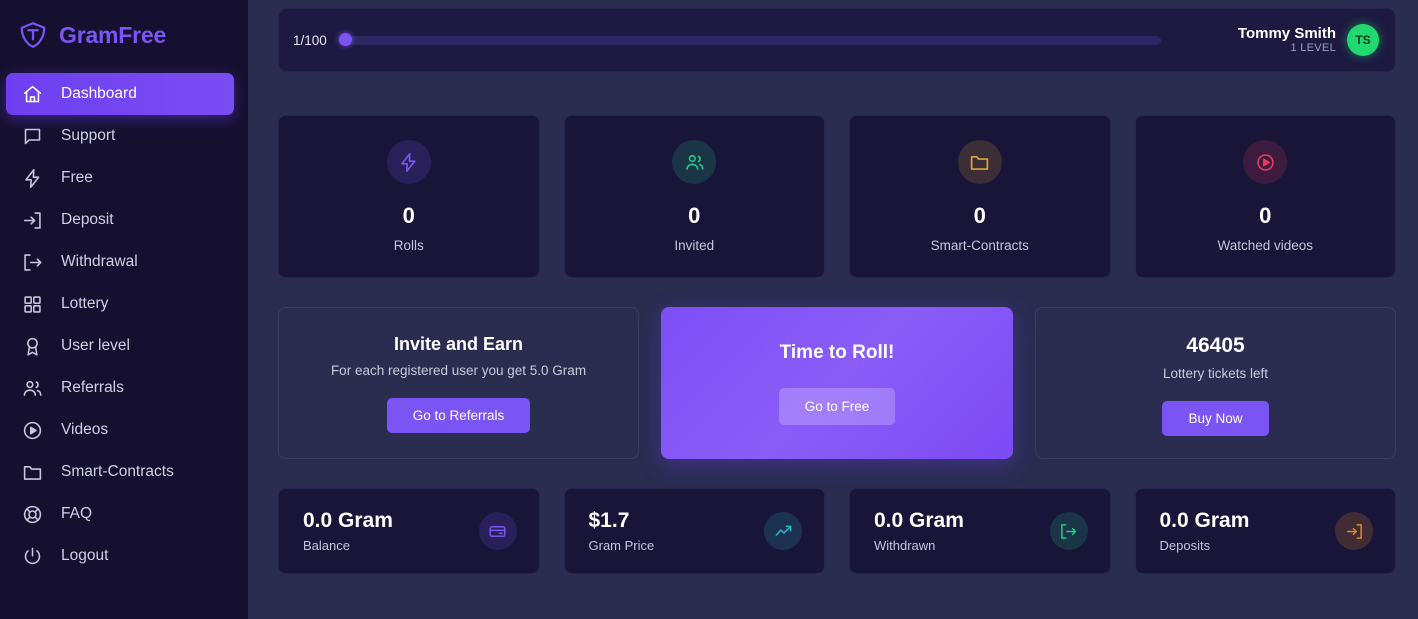  I want to click on stat-card-invited: 0 Invited, so click(694, 196).